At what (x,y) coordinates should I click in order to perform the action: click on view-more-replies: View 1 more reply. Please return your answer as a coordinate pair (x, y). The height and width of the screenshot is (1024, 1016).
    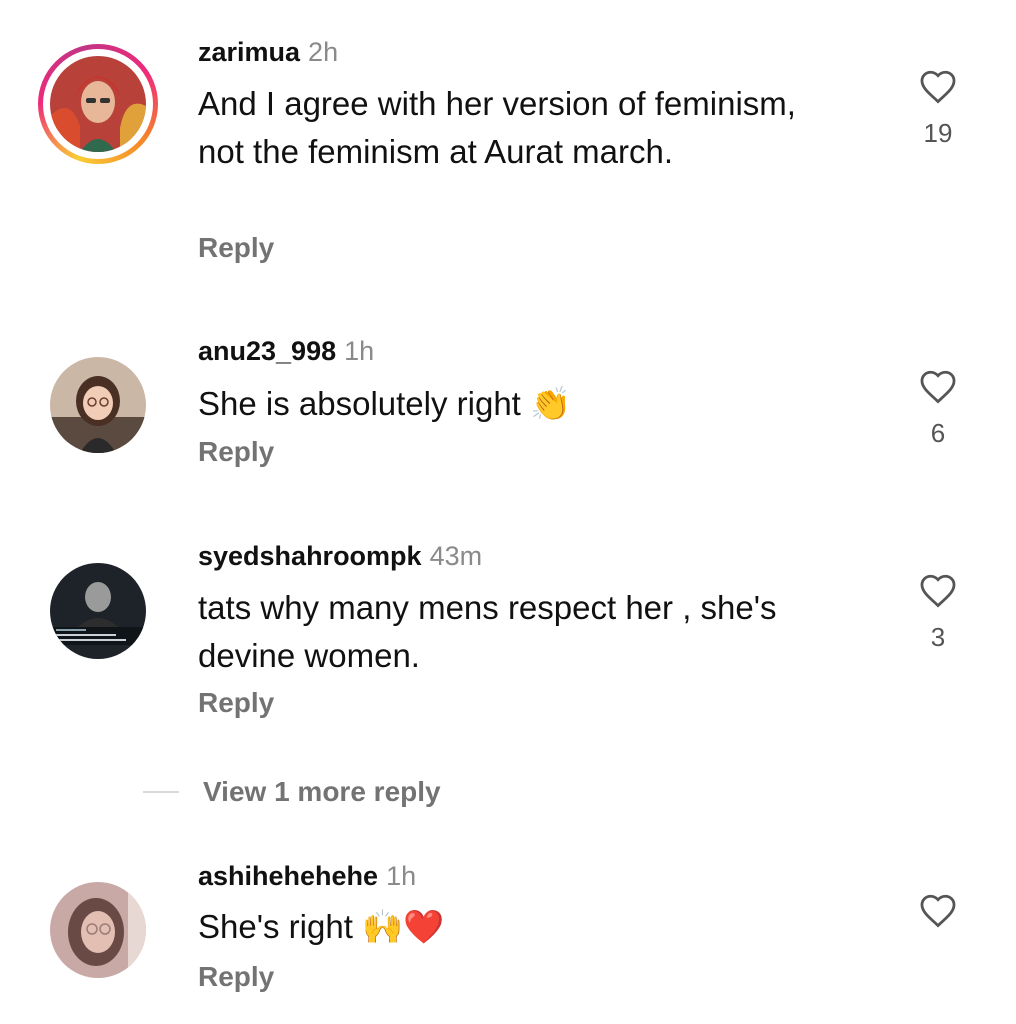
    Looking at the image, I should click on (292, 792).